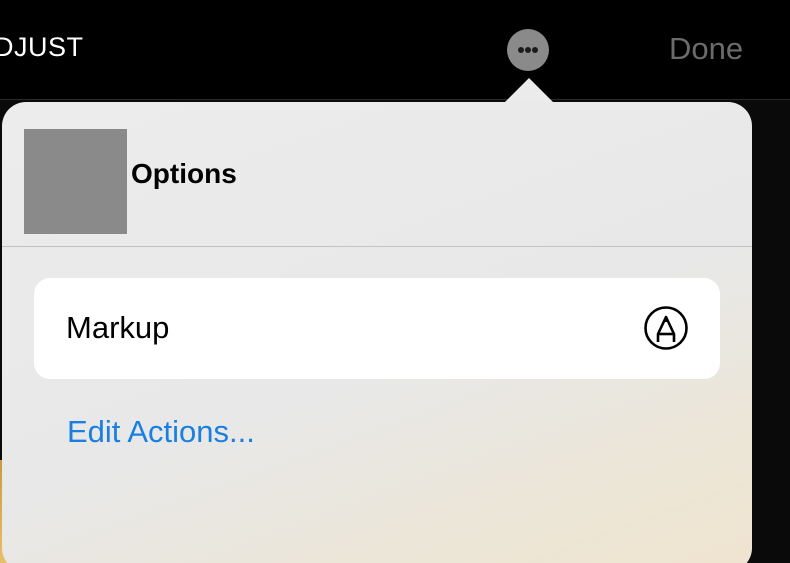  Describe the element at coordinates (42, 47) in the screenshot. I see `adjust-tab: DJUST` at that location.